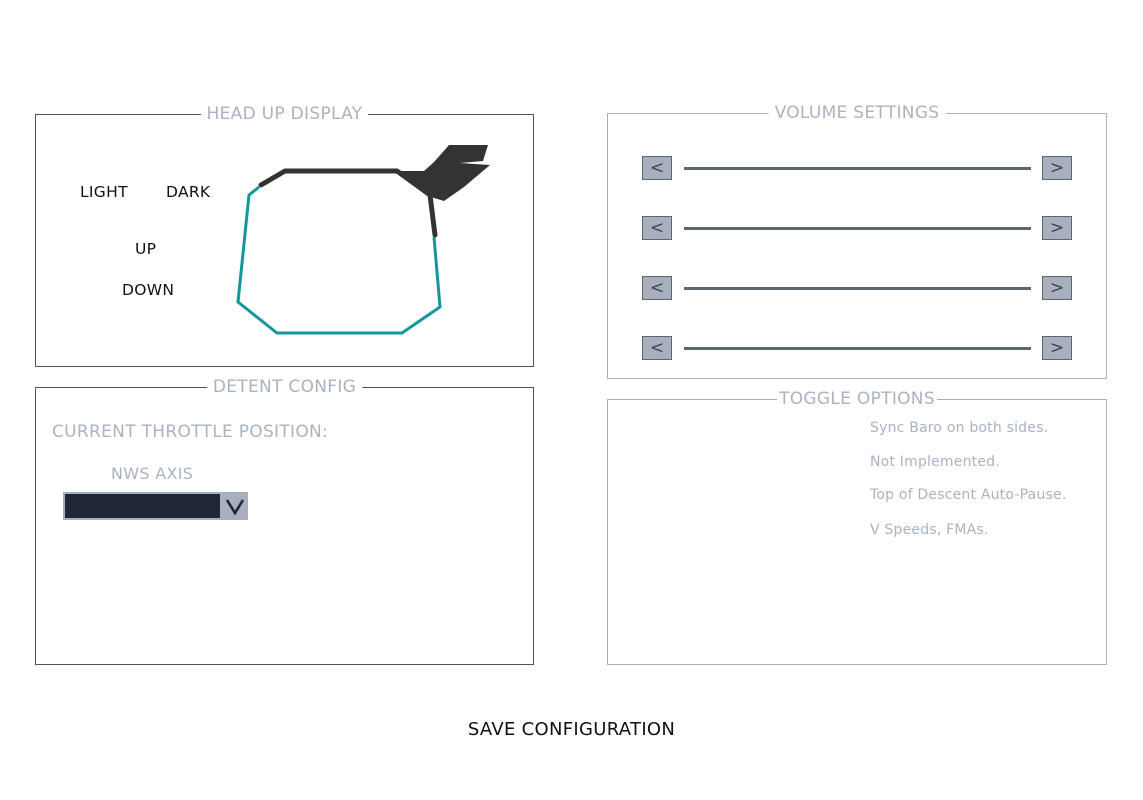 The image size is (1143, 800). I want to click on volume-slider-3: < >, so click(858, 289).